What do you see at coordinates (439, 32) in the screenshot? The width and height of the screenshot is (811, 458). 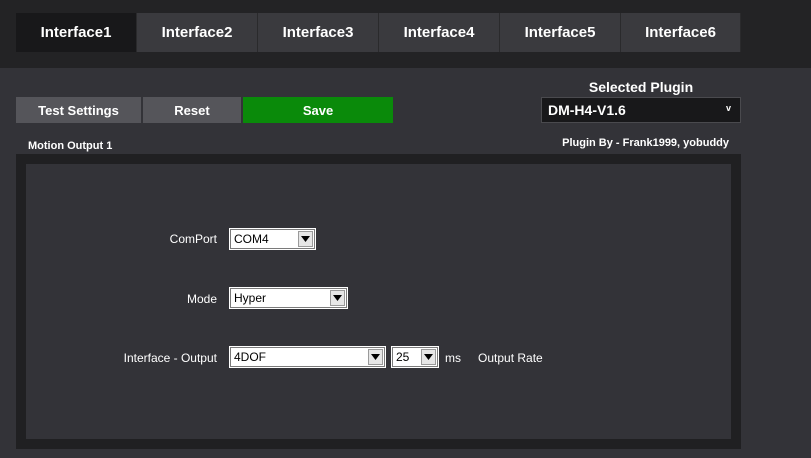 I see `tab-interface4: Interface4` at bounding box center [439, 32].